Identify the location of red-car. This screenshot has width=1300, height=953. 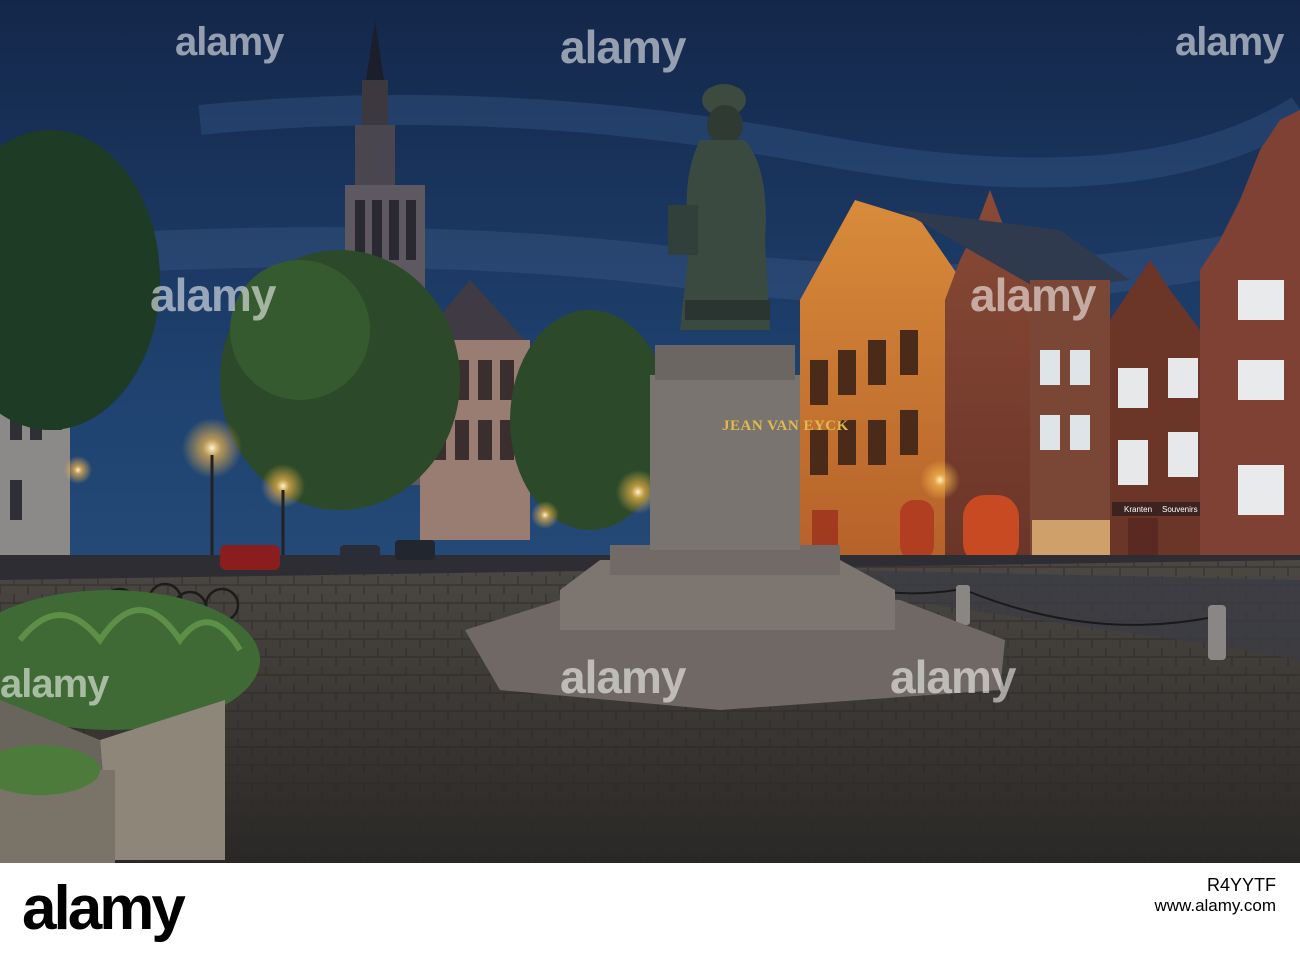
(250, 557).